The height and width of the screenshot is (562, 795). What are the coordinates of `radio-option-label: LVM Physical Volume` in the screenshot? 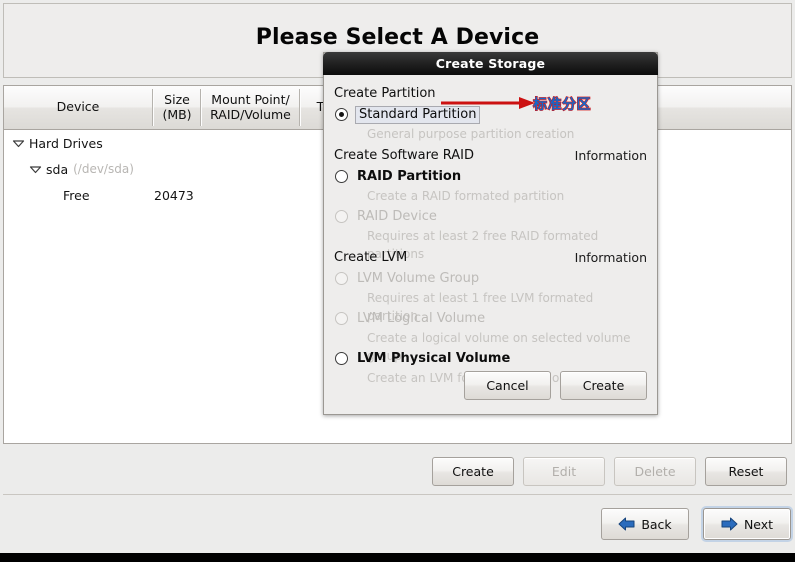 It's located at (434, 358).